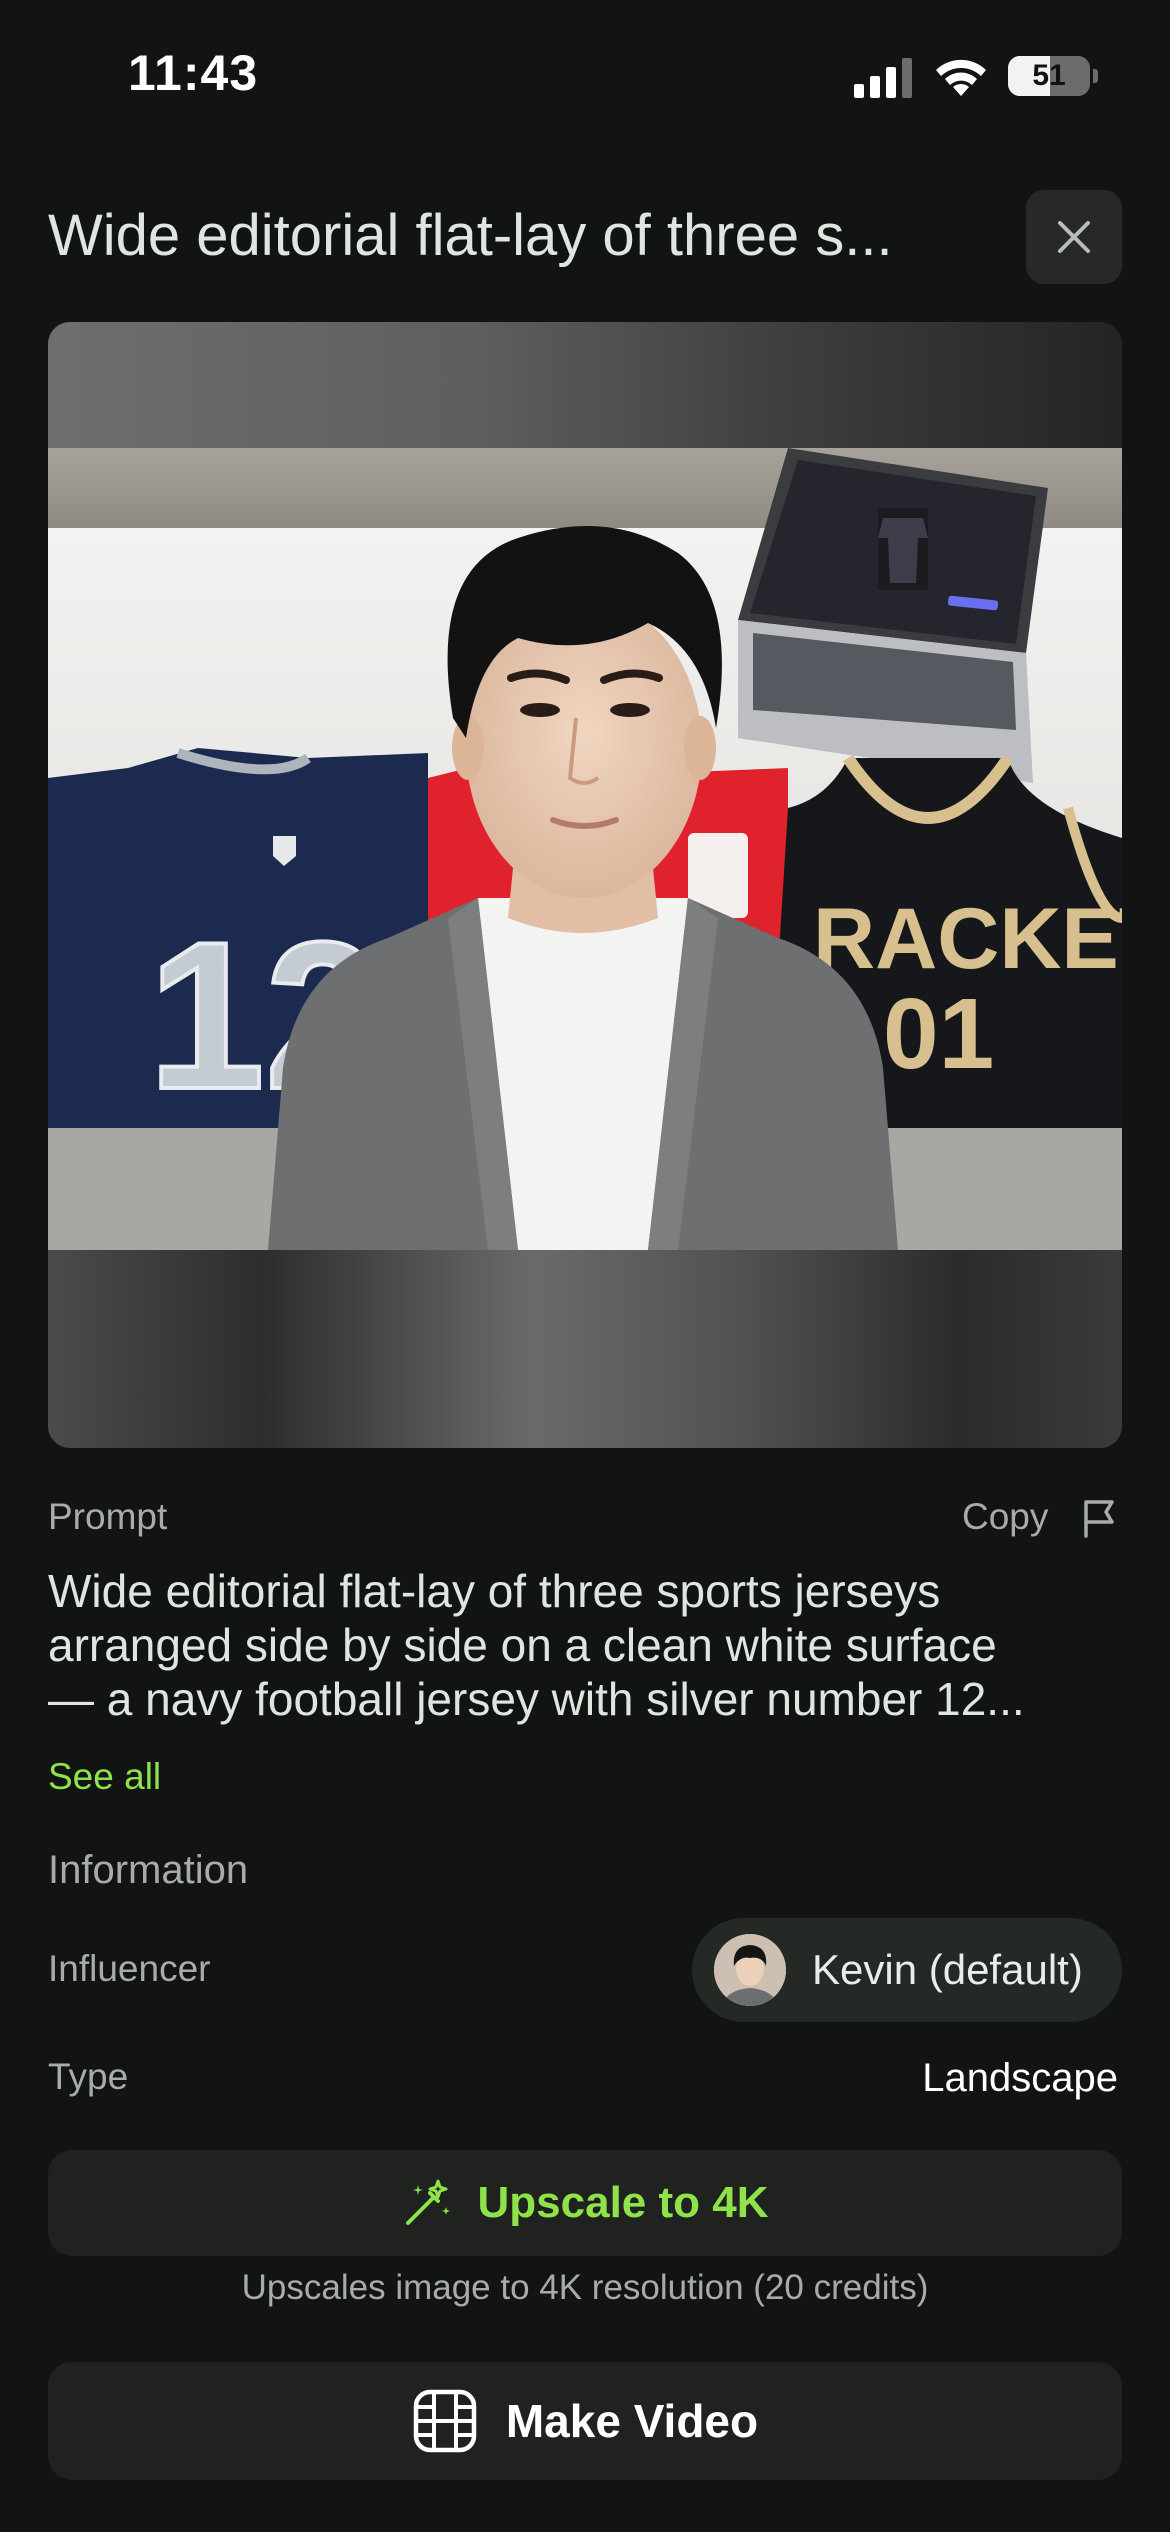 This screenshot has height=2532, width=1170. What do you see at coordinates (108, 1516) in the screenshot?
I see `prompt-label: Prompt` at bounding box center [108, 1516].